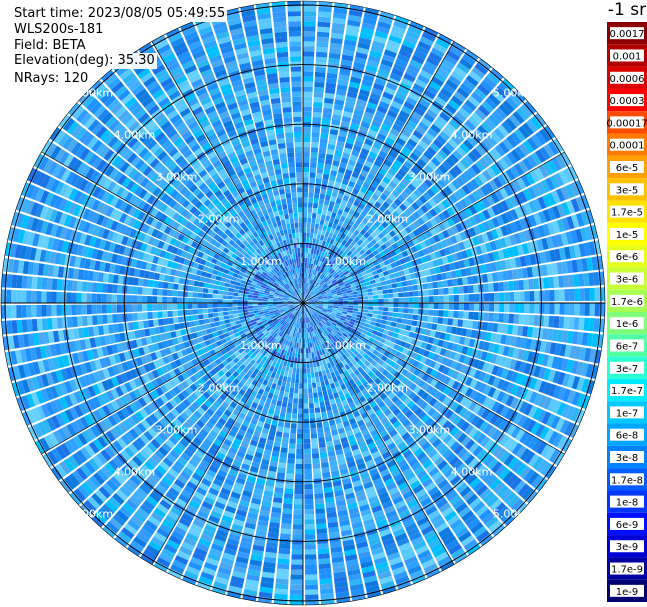  Describe the element at coordinates (627, 101) in the screenshot. I see `colorbar-label: 0.0003` at that location.